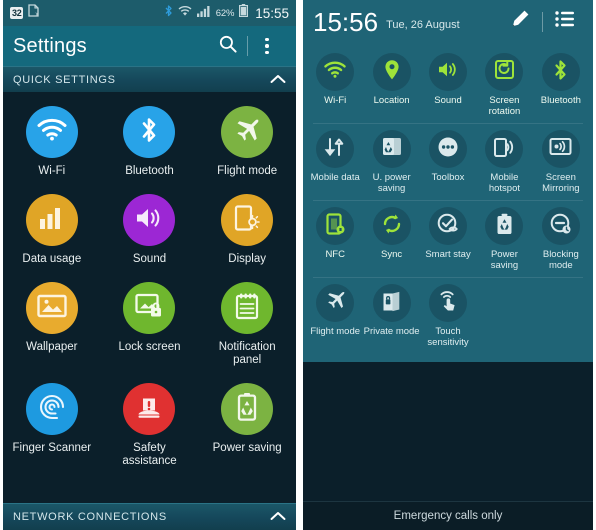 The image size is (596, 530). I want to click on toggle-label: Blocking mode, so click(560, 260).